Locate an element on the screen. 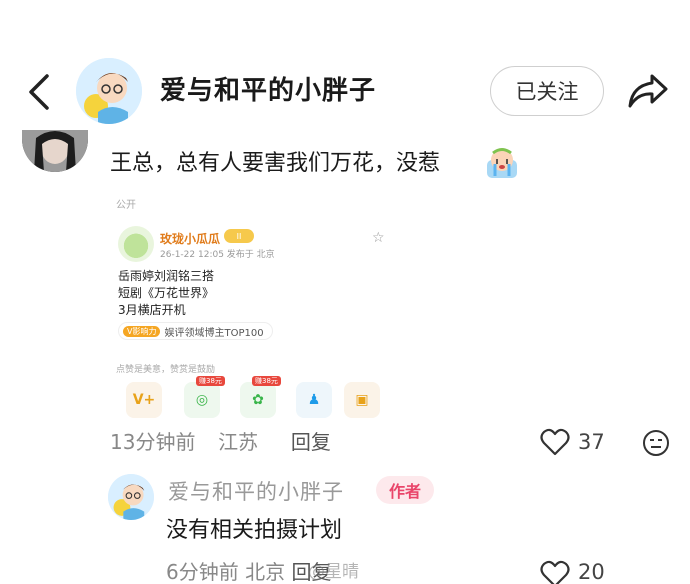 The width and height of the screenshot is (690, 584). influence-tag: V影响力 娱评领域博主TOP100 is located at coordinates (195, 331).